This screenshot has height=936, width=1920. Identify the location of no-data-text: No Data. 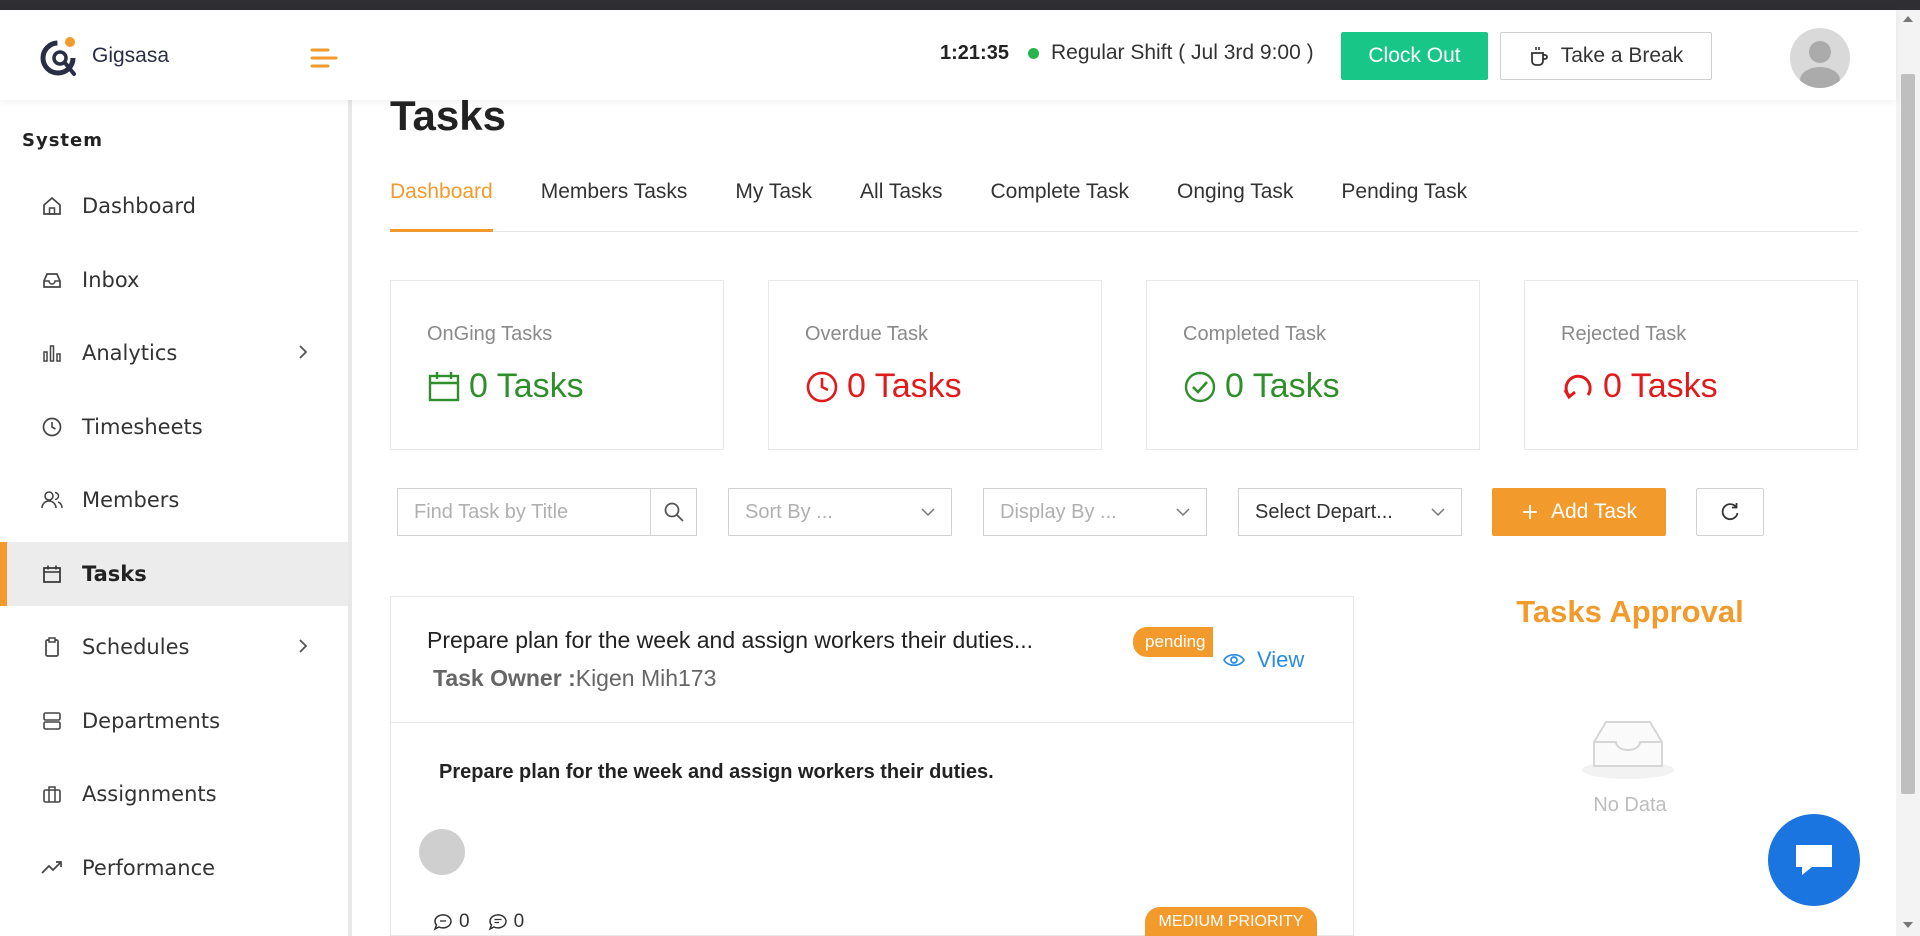
(1630, 805).